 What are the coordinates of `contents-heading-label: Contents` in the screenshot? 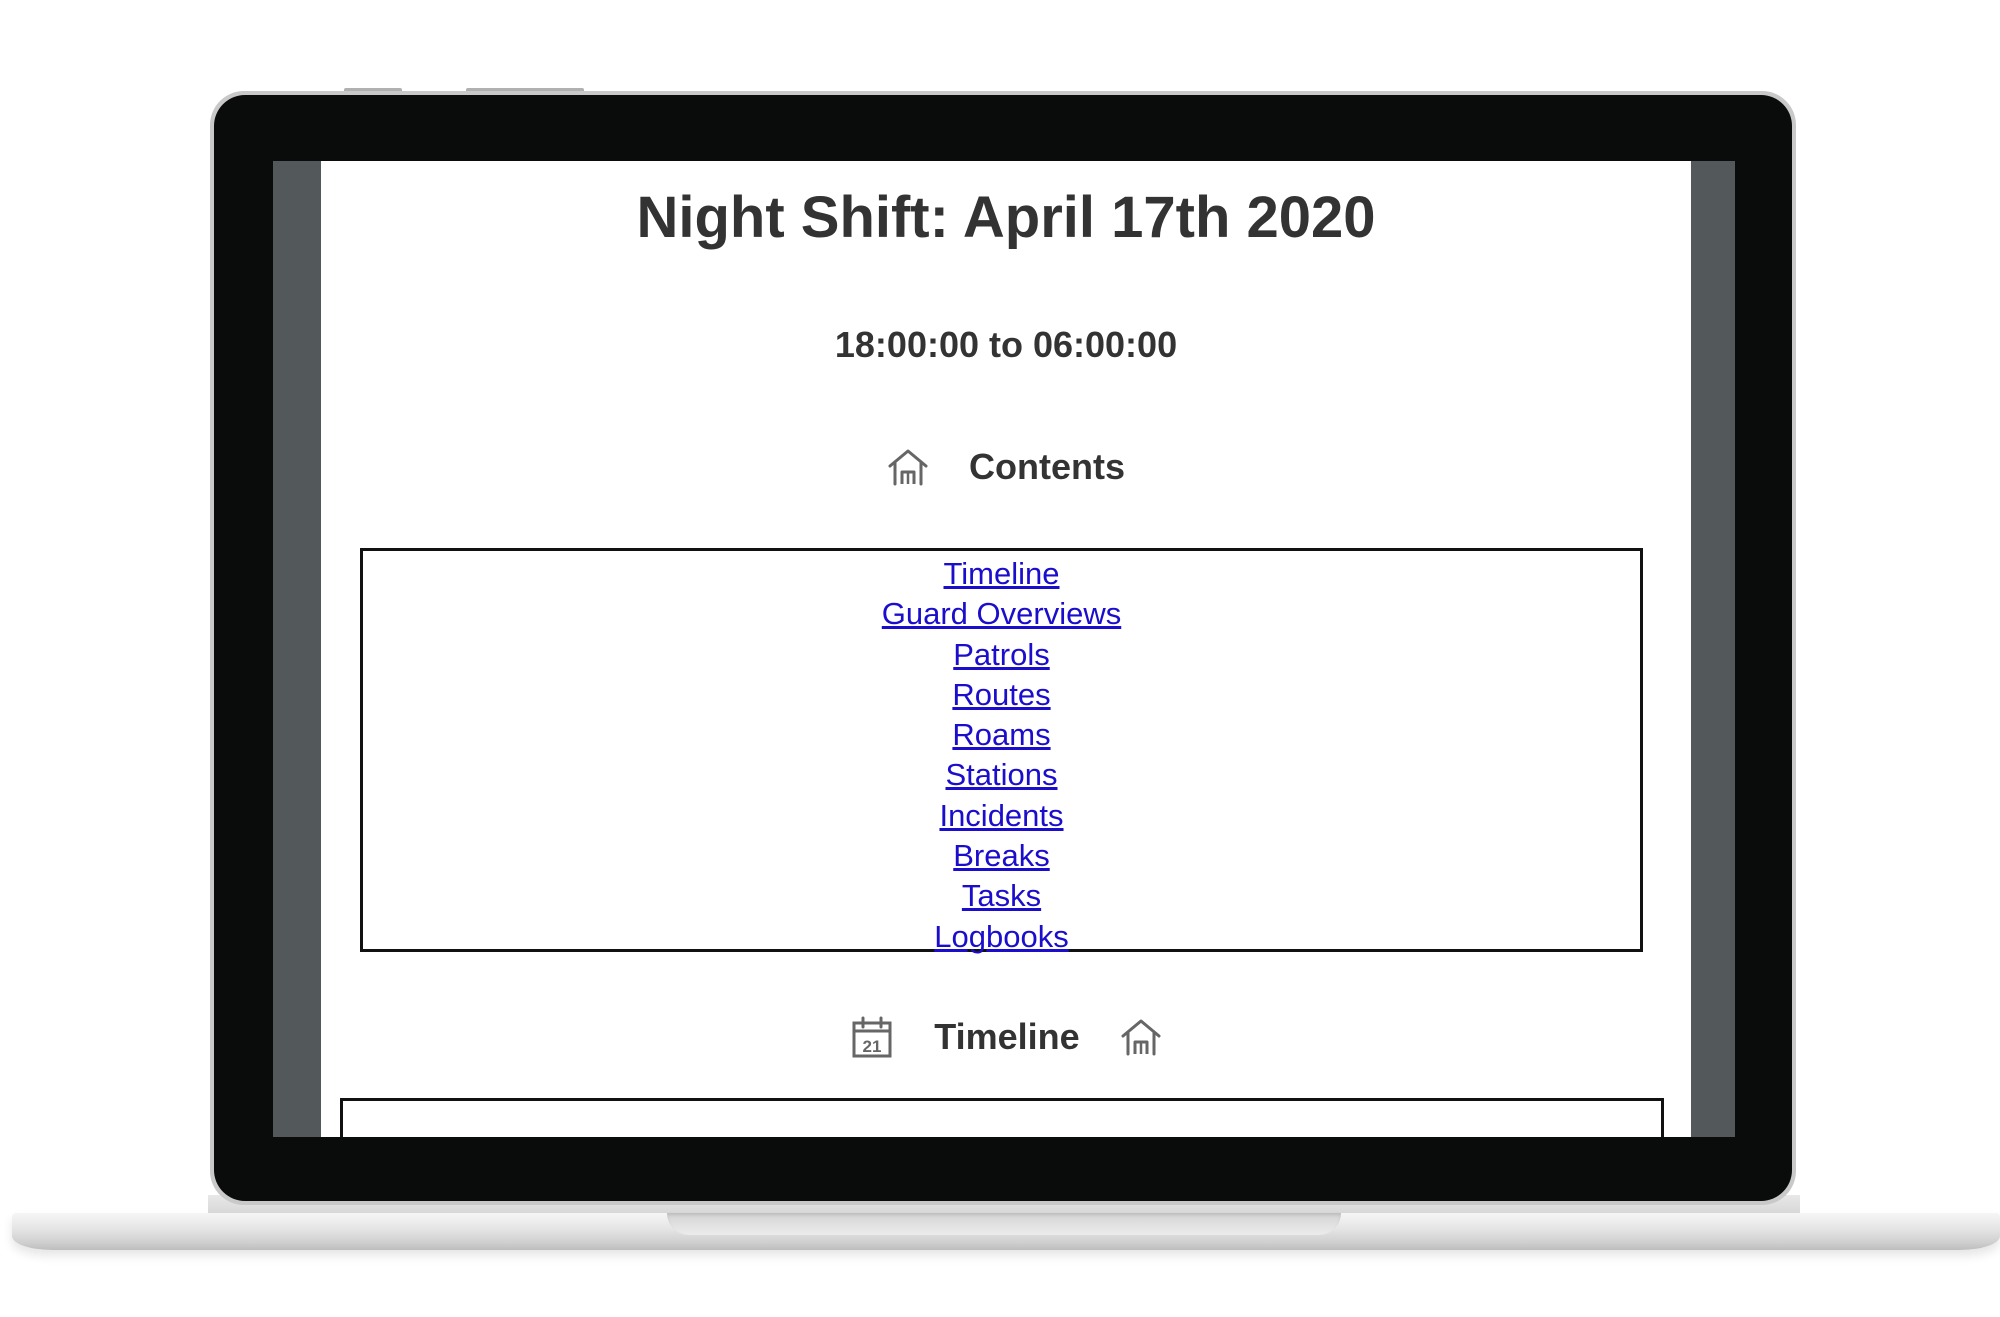 It's located at (1047, 466).